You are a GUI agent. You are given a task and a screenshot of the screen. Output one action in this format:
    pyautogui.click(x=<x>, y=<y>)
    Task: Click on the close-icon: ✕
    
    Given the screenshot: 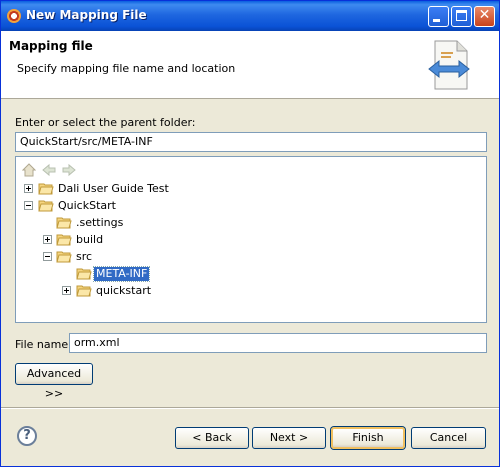 What is the action you would take?
    pyautogui.click(x=484, y=15)
    